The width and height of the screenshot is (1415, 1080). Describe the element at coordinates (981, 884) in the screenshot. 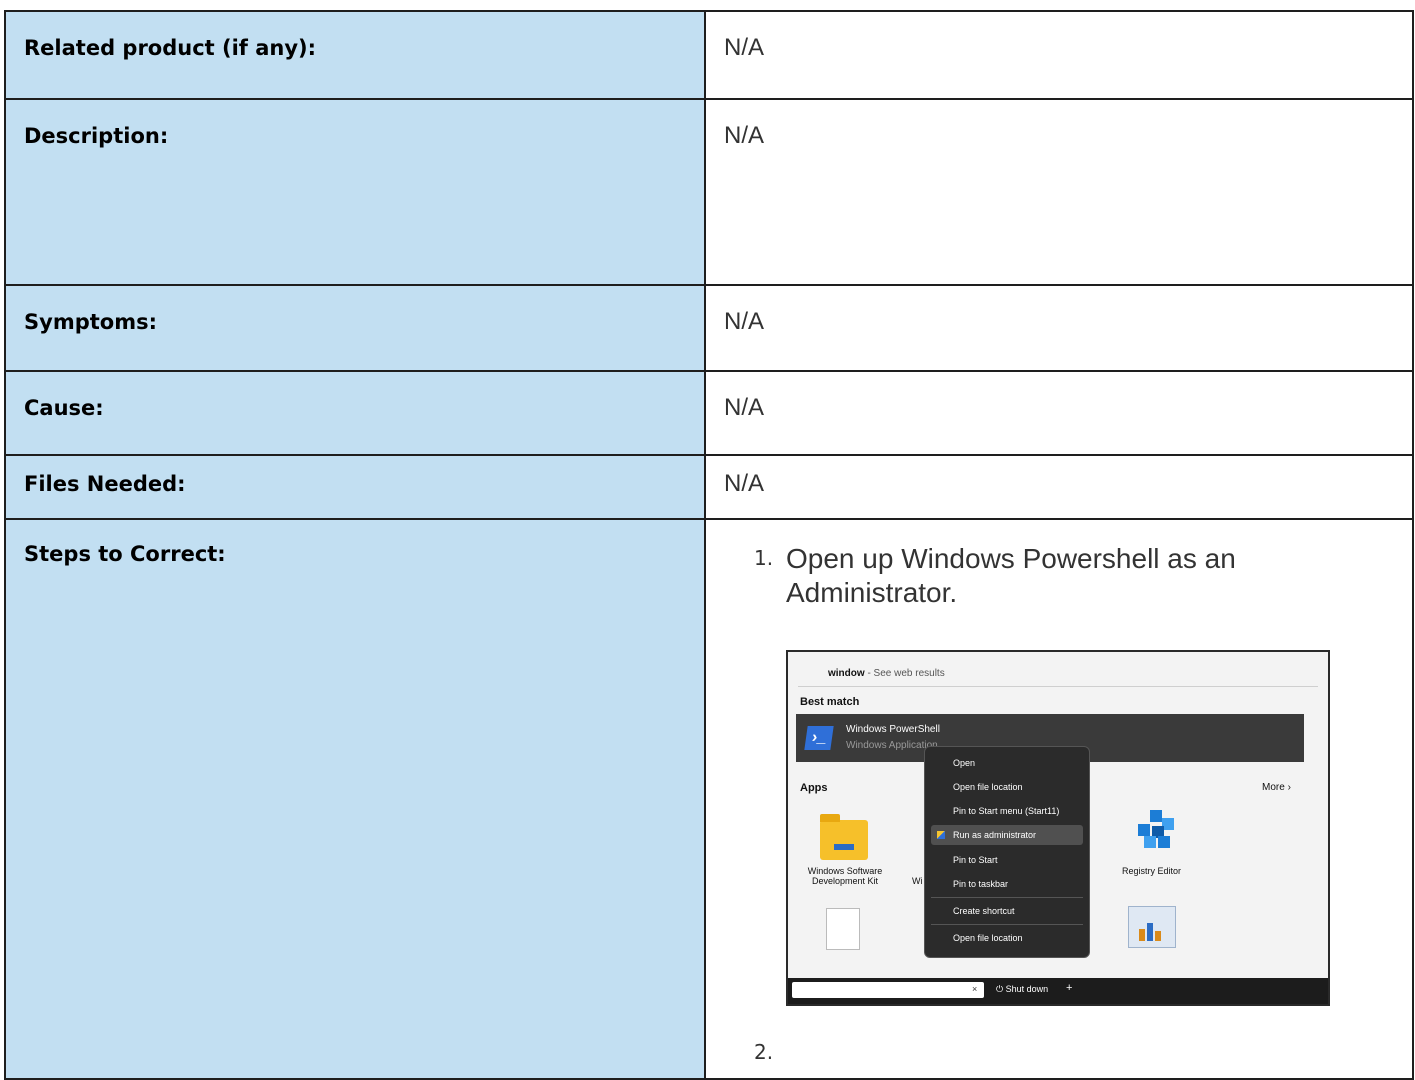

I see `menu-item-pin-to-taskbar: Pin to taskbar` at that location.